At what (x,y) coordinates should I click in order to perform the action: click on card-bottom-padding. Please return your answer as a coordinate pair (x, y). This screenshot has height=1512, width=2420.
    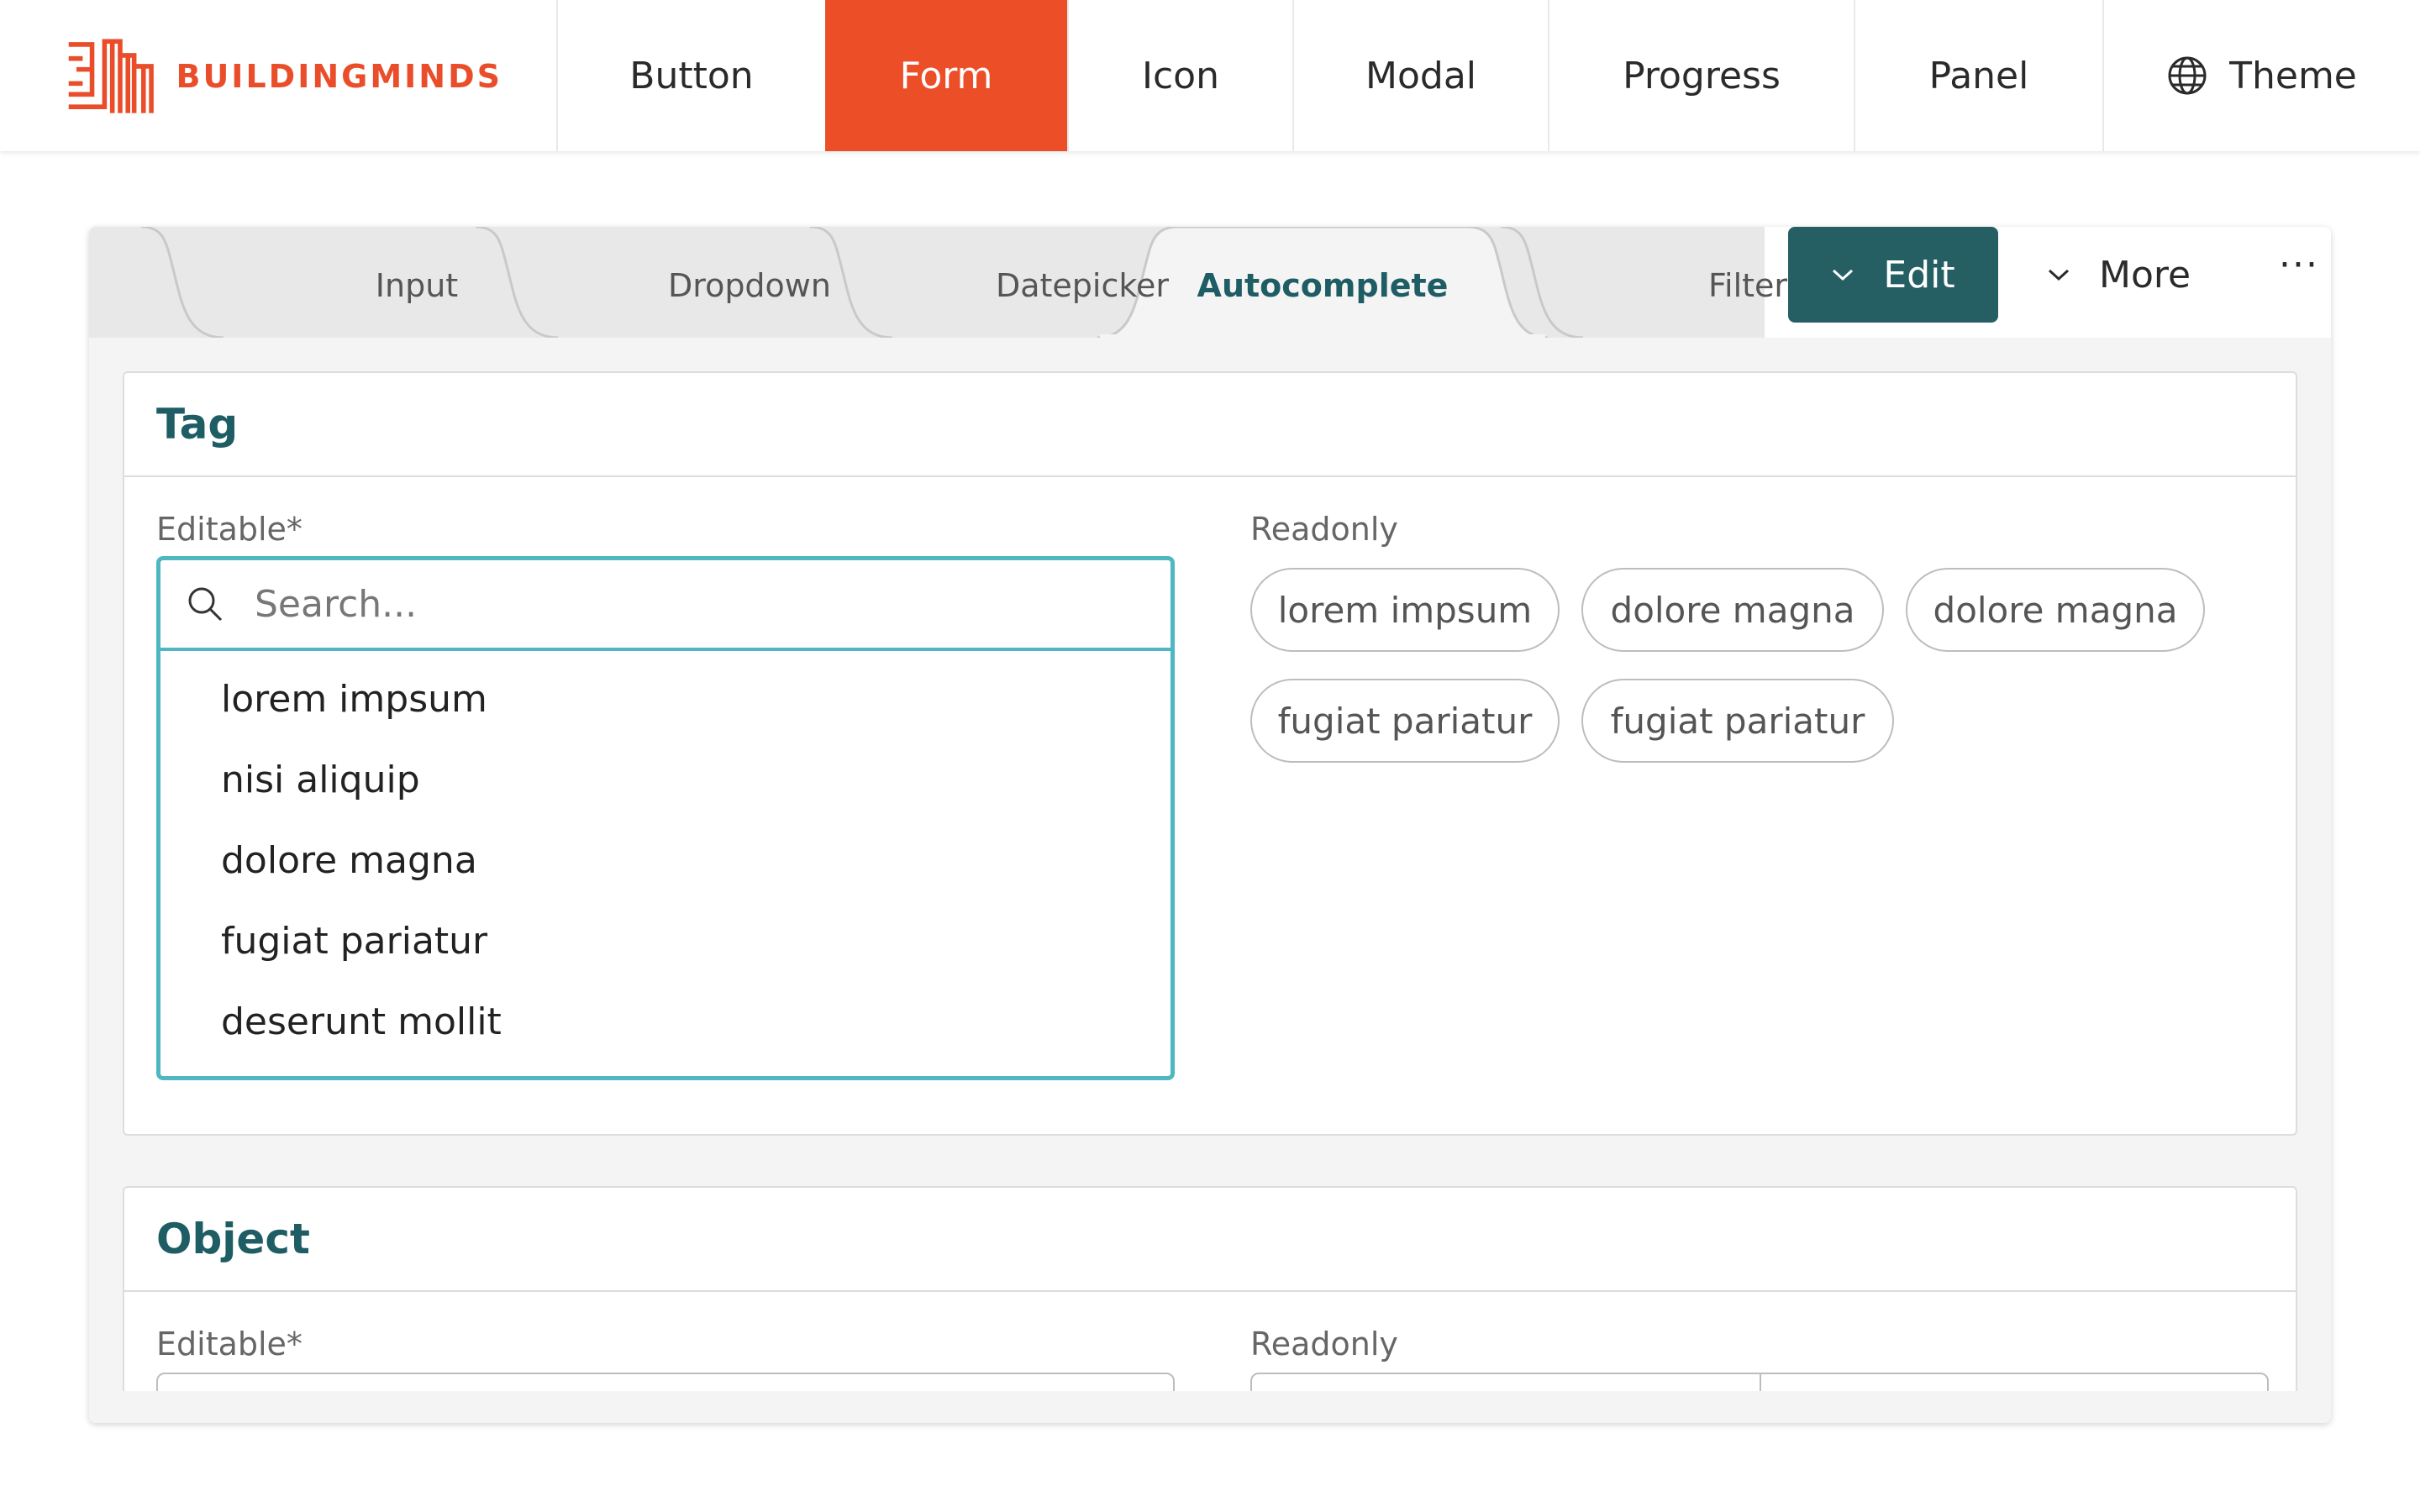
    Looking at the image, I should click on (1210, 1407).